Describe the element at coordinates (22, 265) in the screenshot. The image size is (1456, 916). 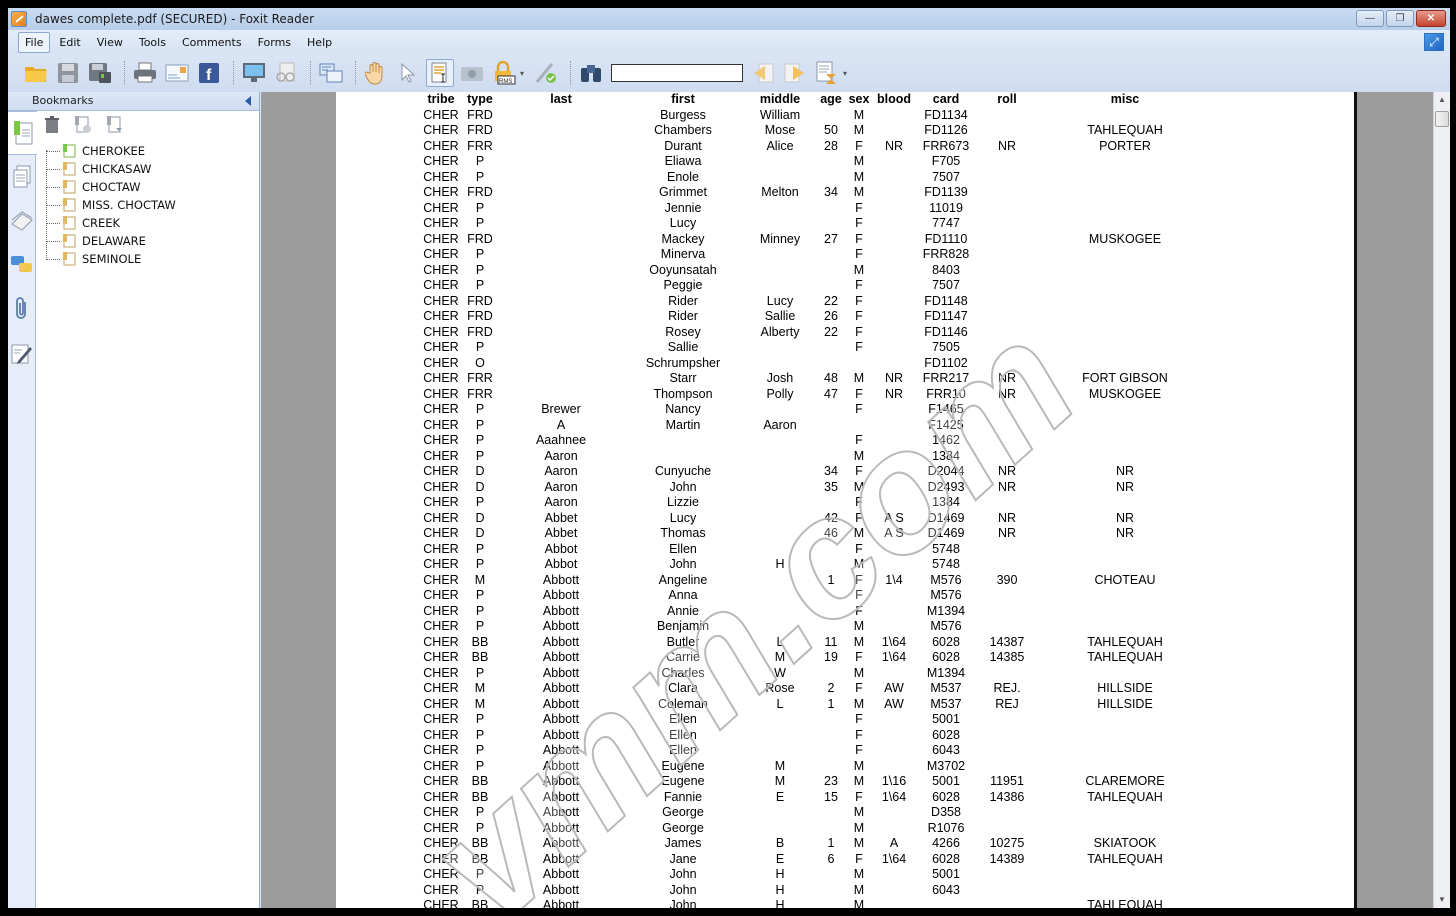
I see `tab-comments` at that location.